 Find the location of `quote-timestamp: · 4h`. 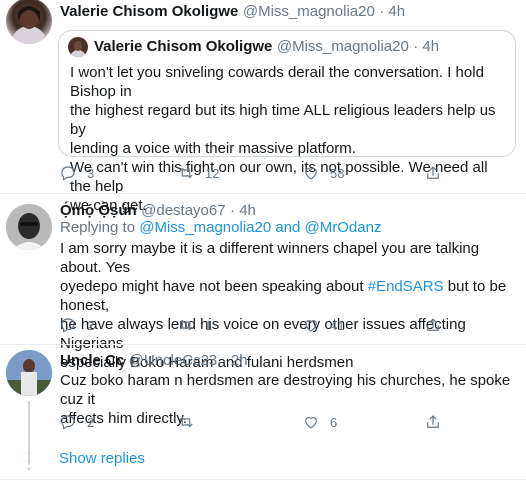

quote-timestamp: · 4h is located at coordinates (426, 46).